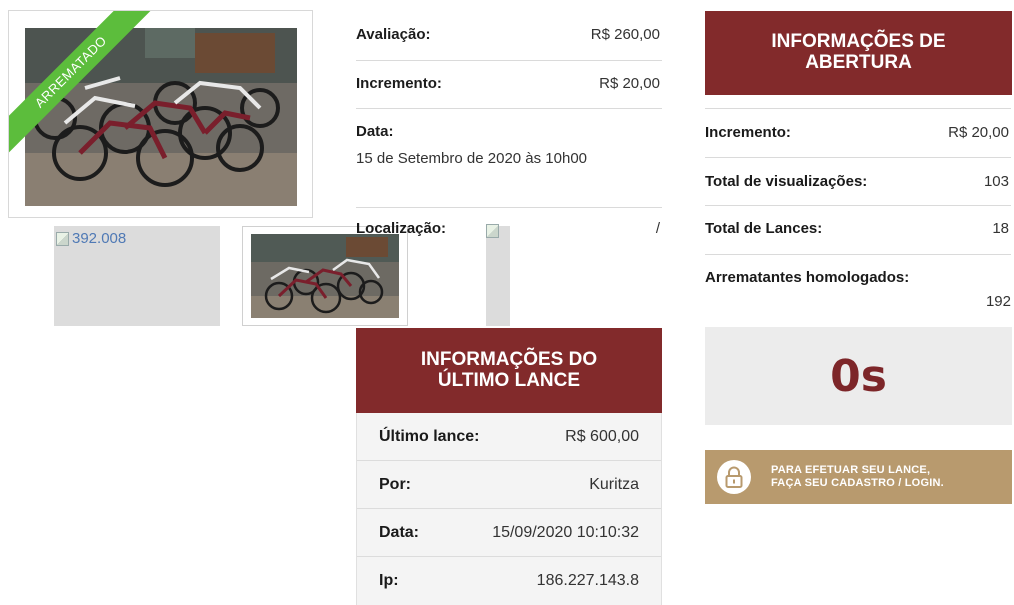  Describe the element at coordinates (429, 436) in the screenshot. I see `last-bid-amount-label: Último lance:` at that location.